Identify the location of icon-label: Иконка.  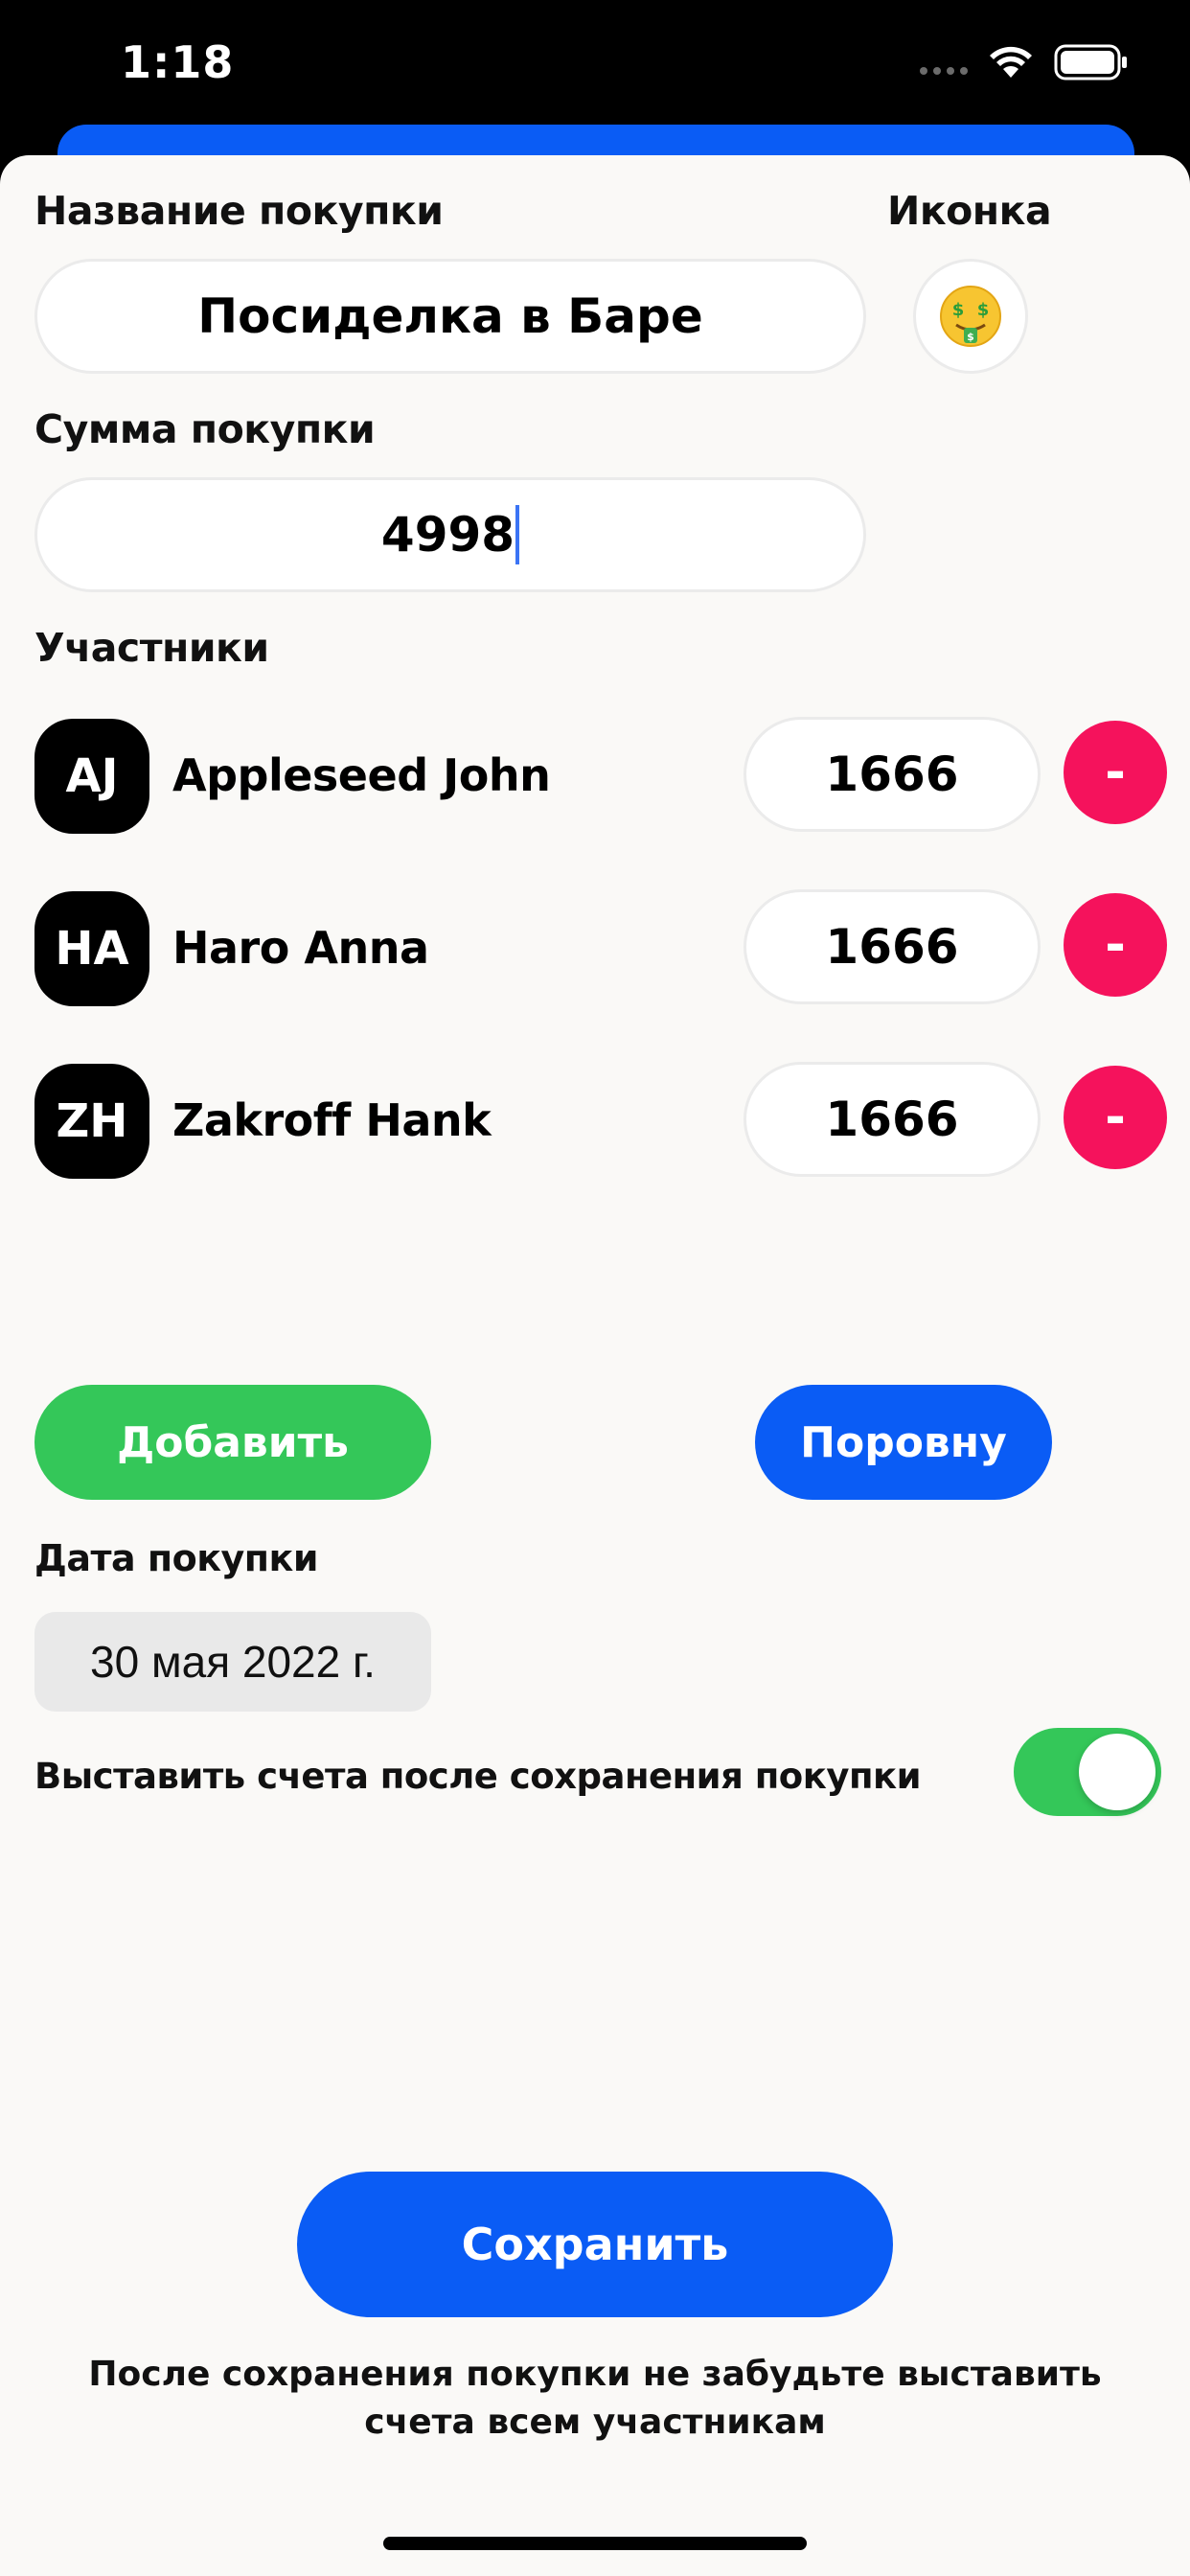
(969, 211).